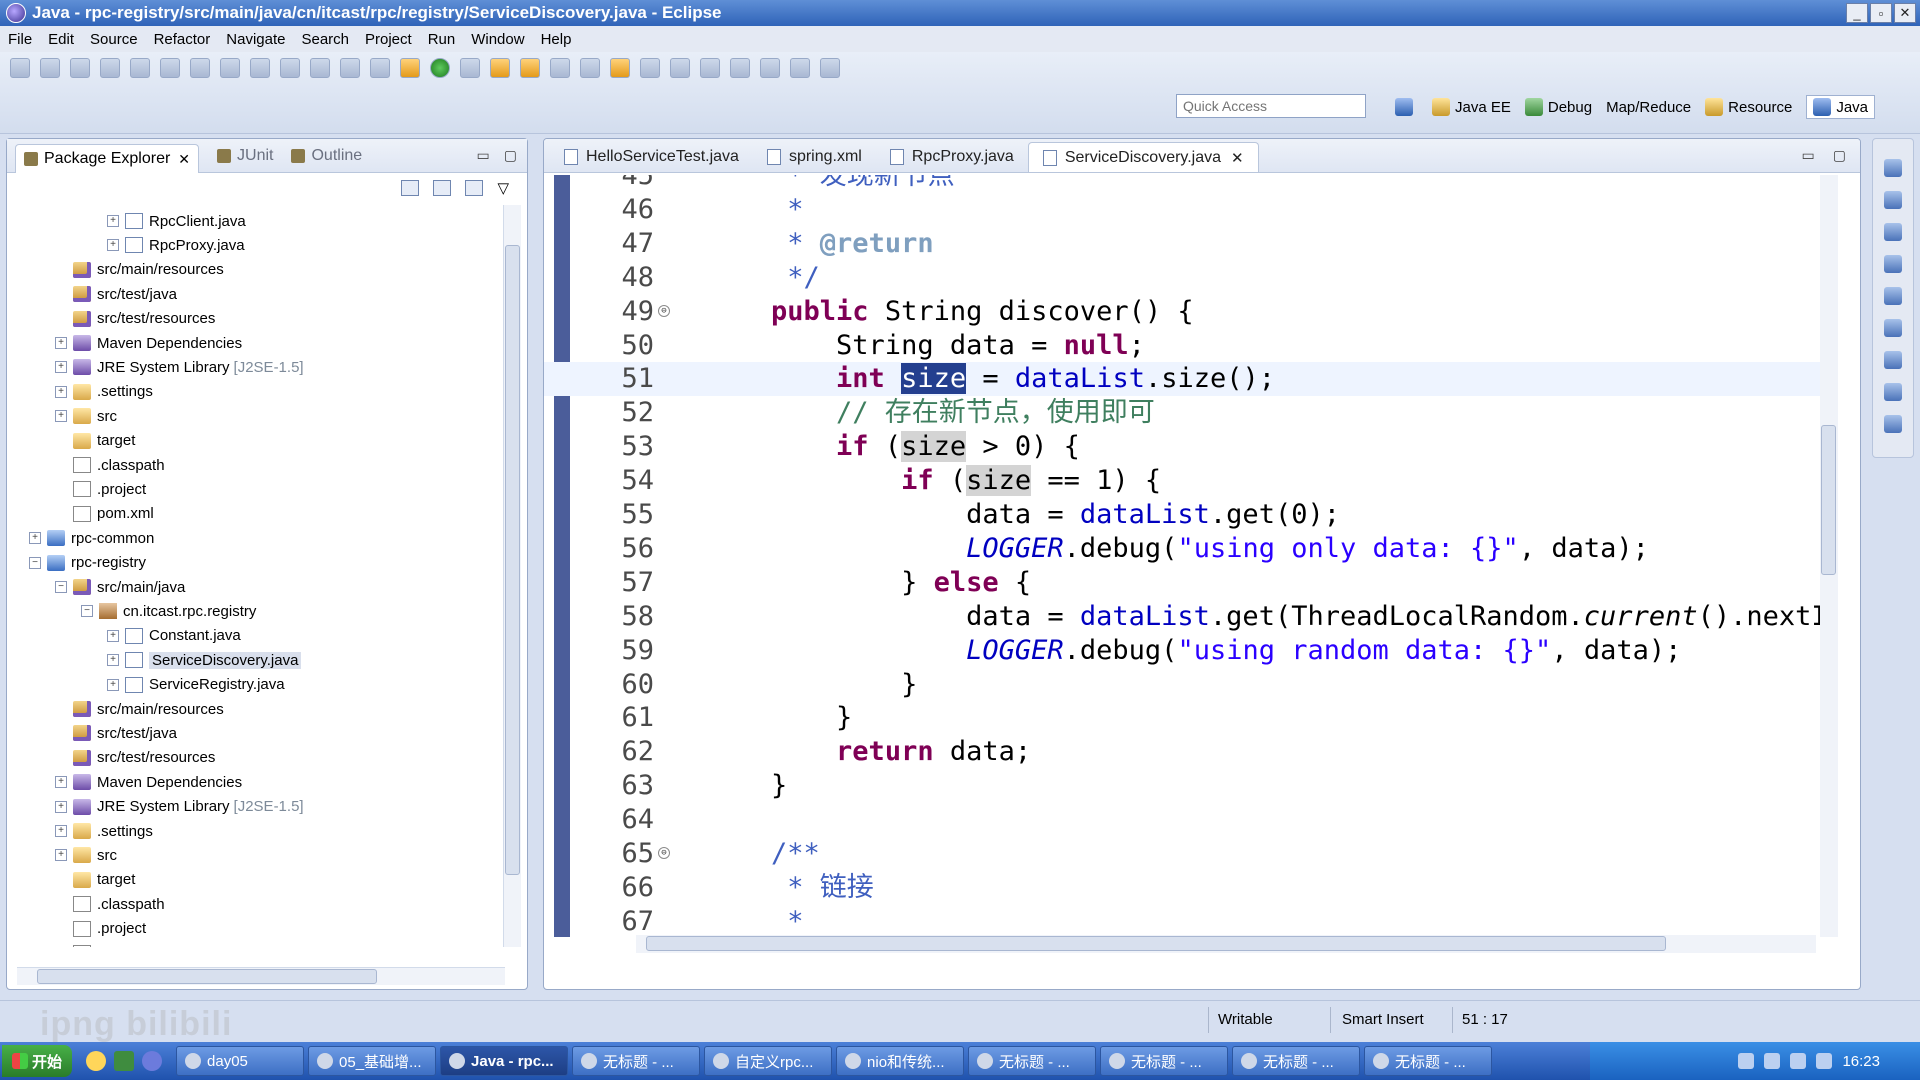 The image size is (1920, 1080). What do you see at coordinates (120, 587) in the screenshot?
I see `tree-item: − src/main/java` at bounding box center [120, 587].